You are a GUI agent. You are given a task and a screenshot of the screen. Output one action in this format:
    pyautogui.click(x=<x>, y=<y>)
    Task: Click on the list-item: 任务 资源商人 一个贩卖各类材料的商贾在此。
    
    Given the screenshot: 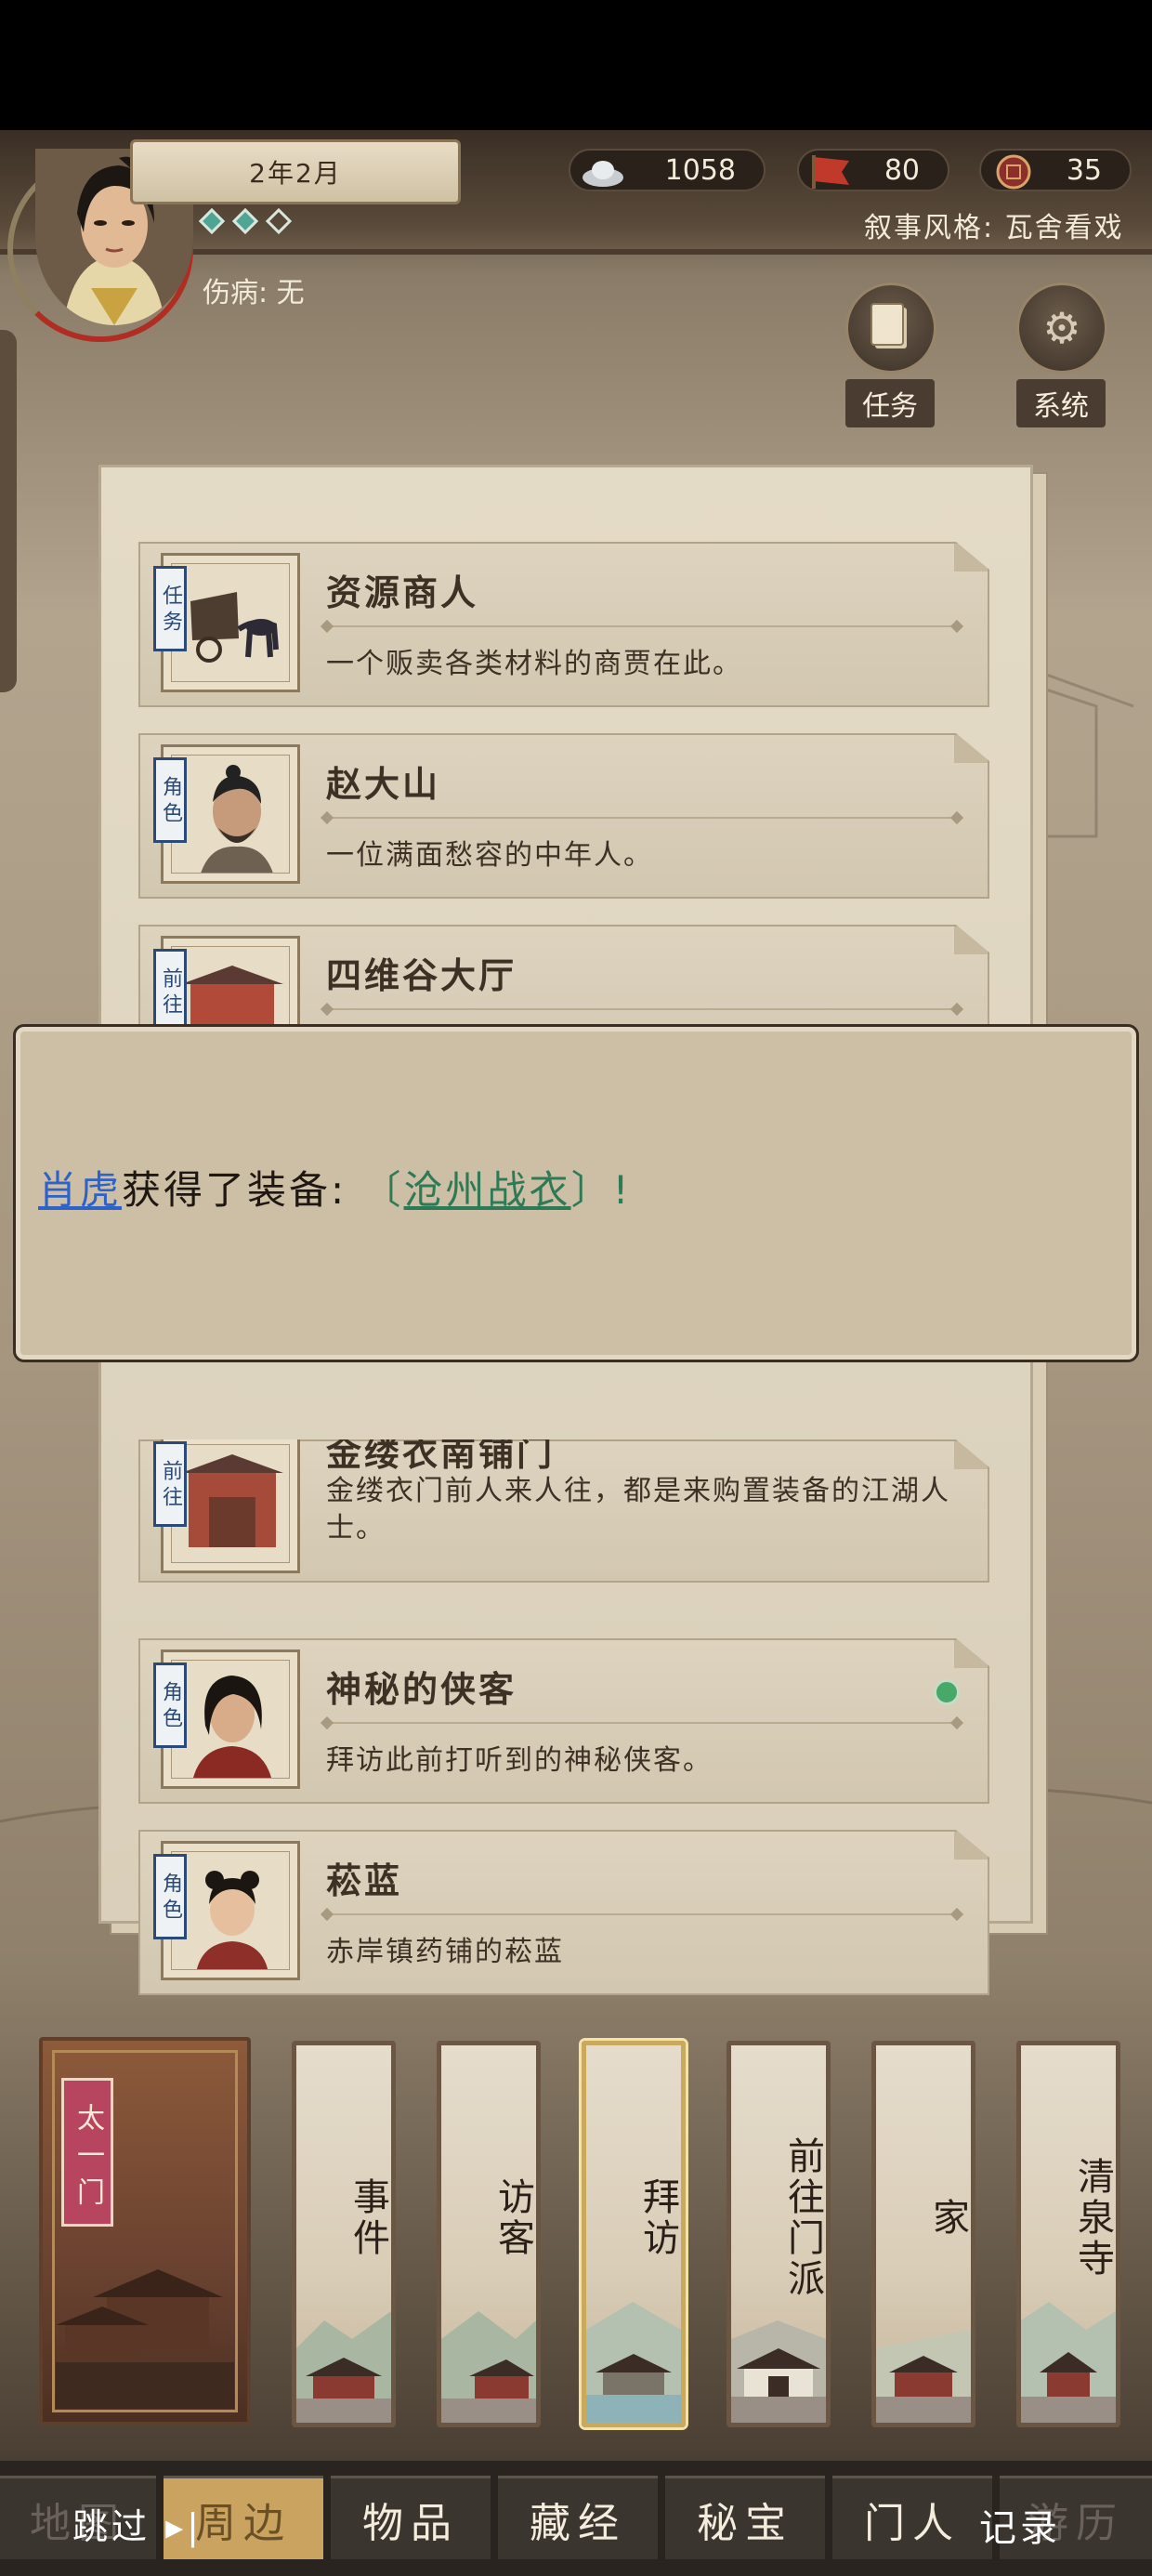 What is the action you would take?
    pyautogui.click(x=563, y=624)
    